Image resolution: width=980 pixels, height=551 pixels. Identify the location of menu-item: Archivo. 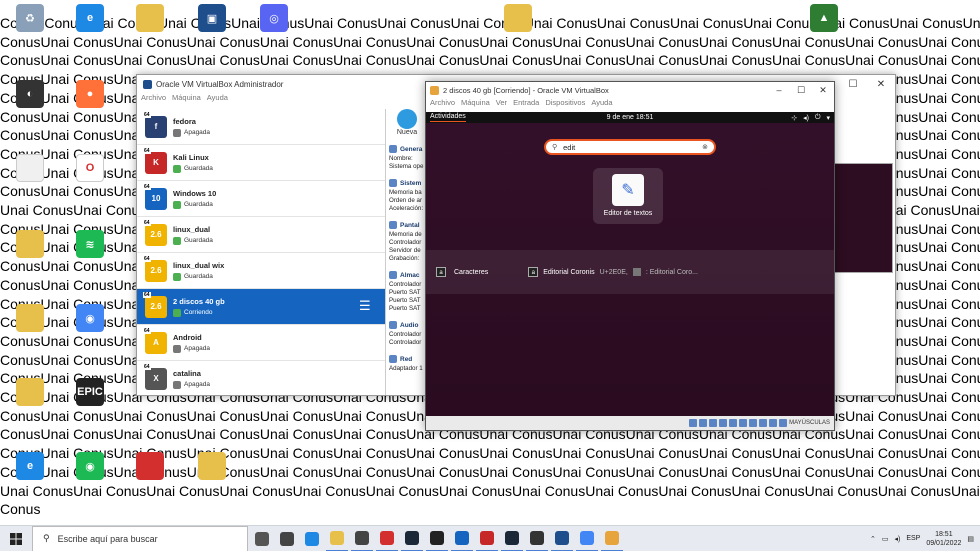
(442, 105).